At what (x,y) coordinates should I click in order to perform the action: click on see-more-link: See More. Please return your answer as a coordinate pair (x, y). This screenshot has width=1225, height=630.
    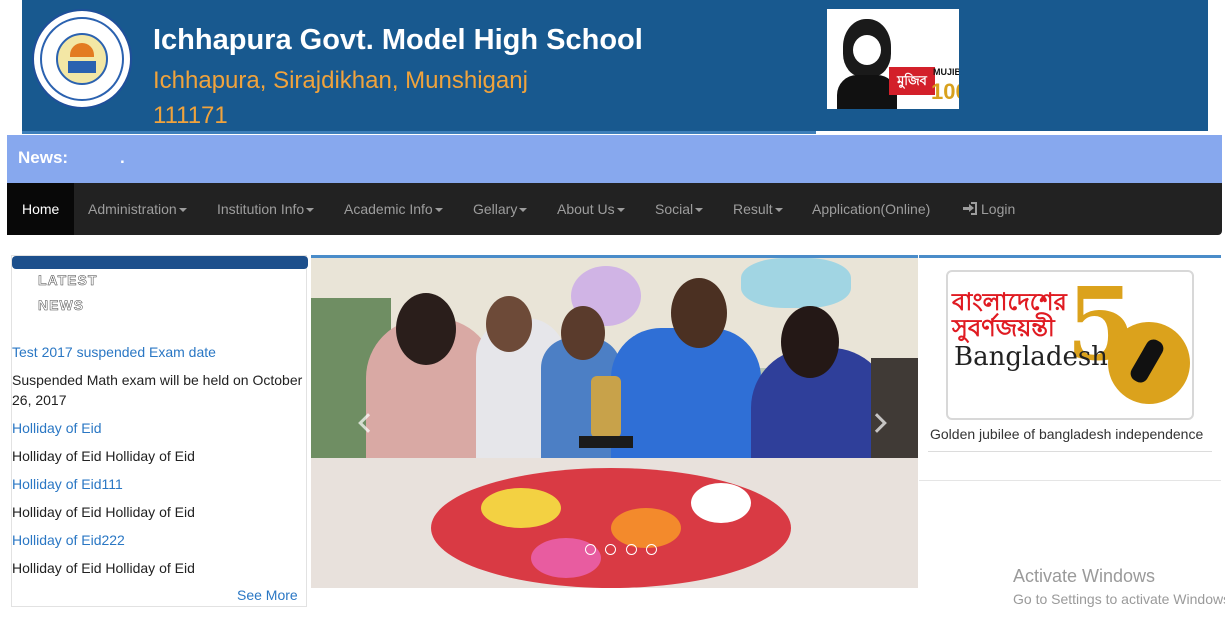
    Looking at the image, I should click on (267, 595).